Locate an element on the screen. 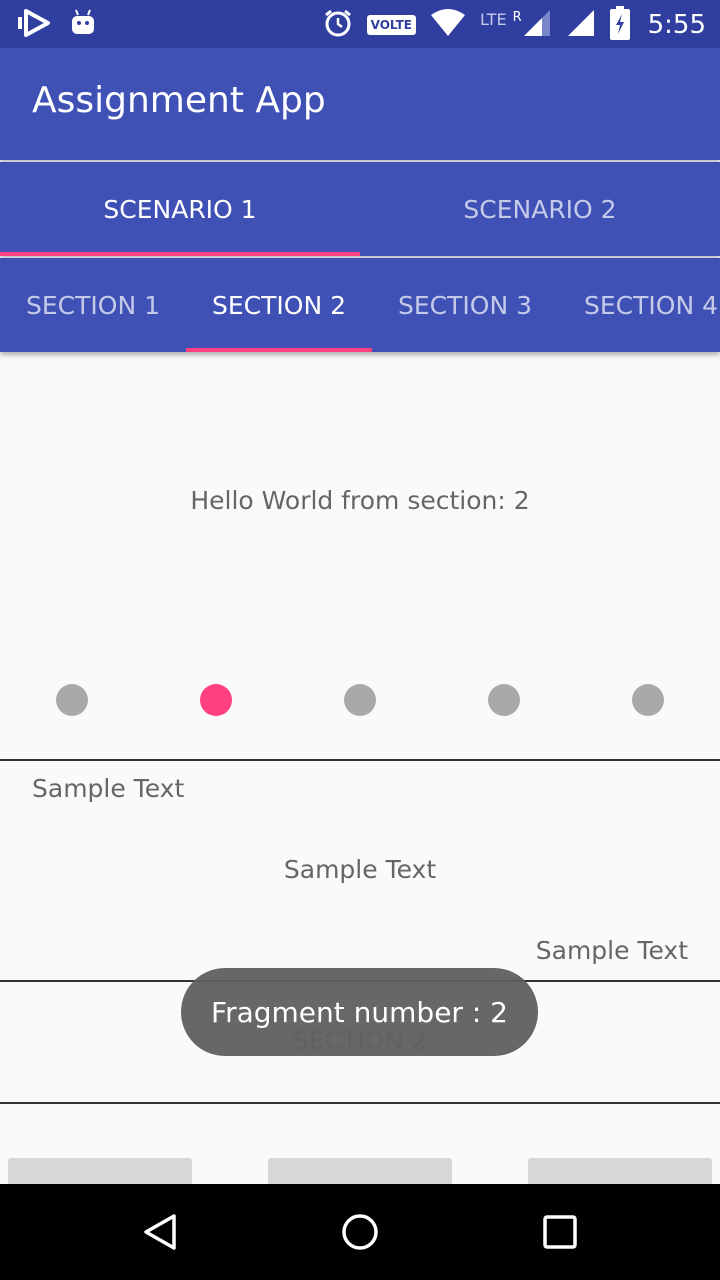  app-title: Assignment App is located at coordinates (179, 100).